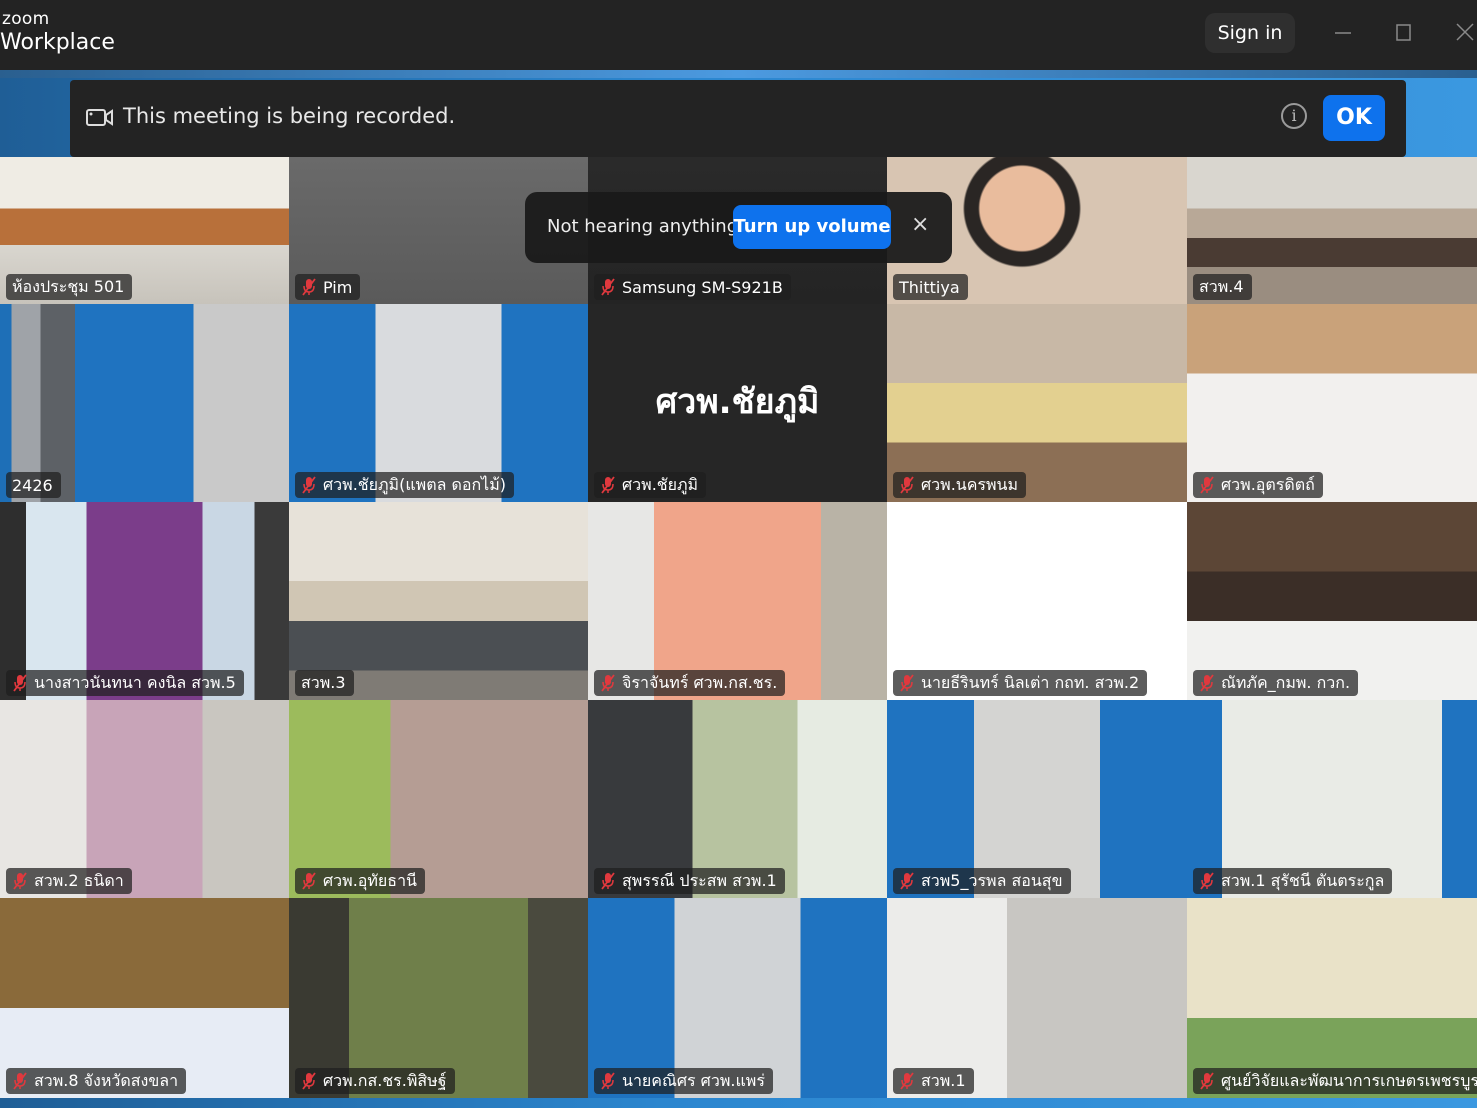 Image resolution: width=1477 pixels, height=1108 pixels. I want to click on participant-name: ห้องประชุม 501, so click(68, 286).